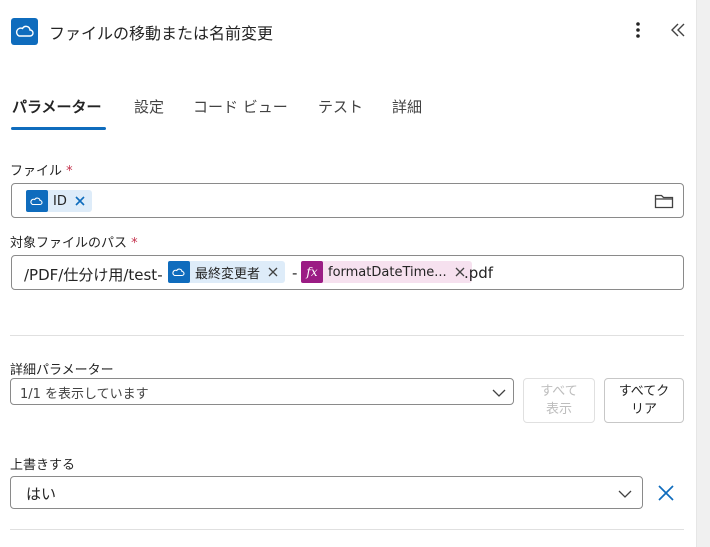 The width and height of the screenshot is (710, 547). What do you see at coordinates (312, 272) in the screenshot?
I see `function-icon: fx` at bounding box center [312, 272].